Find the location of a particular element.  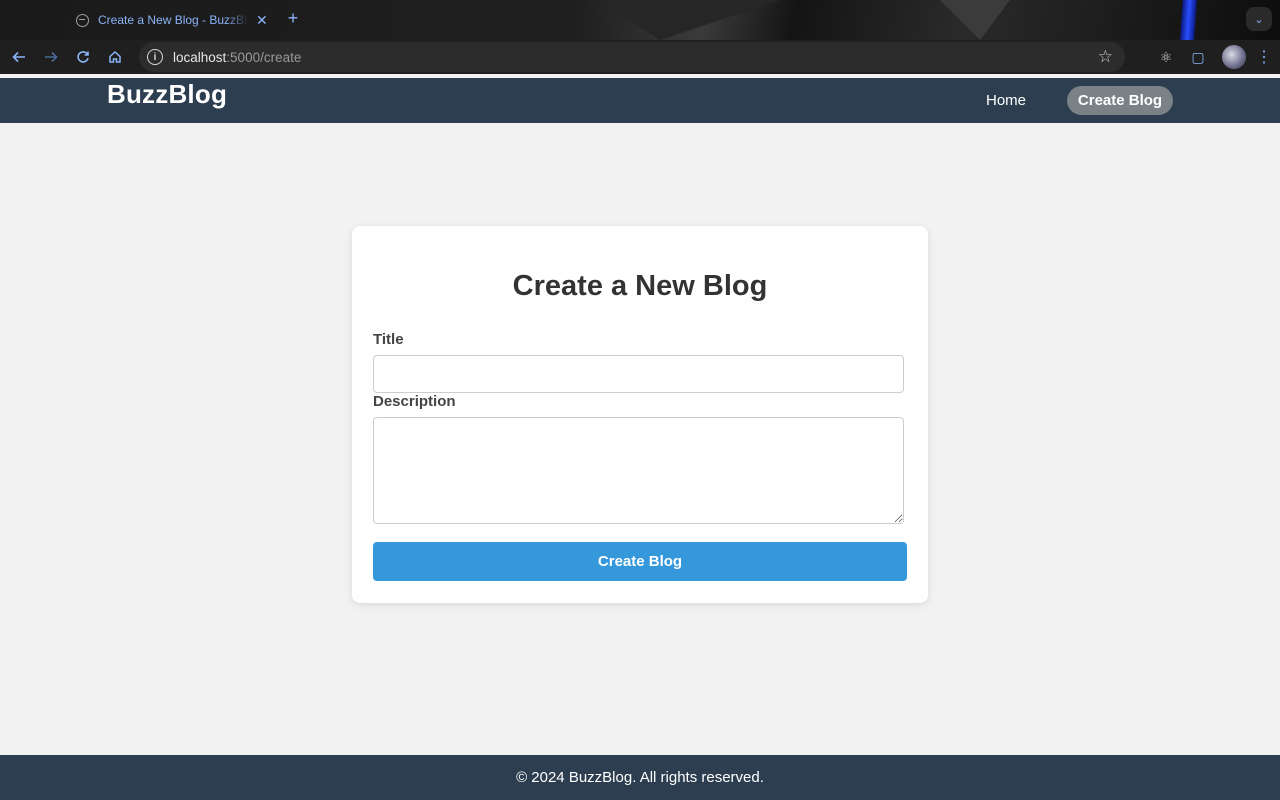

profile-avatar is located at coordinates (1234, 57).